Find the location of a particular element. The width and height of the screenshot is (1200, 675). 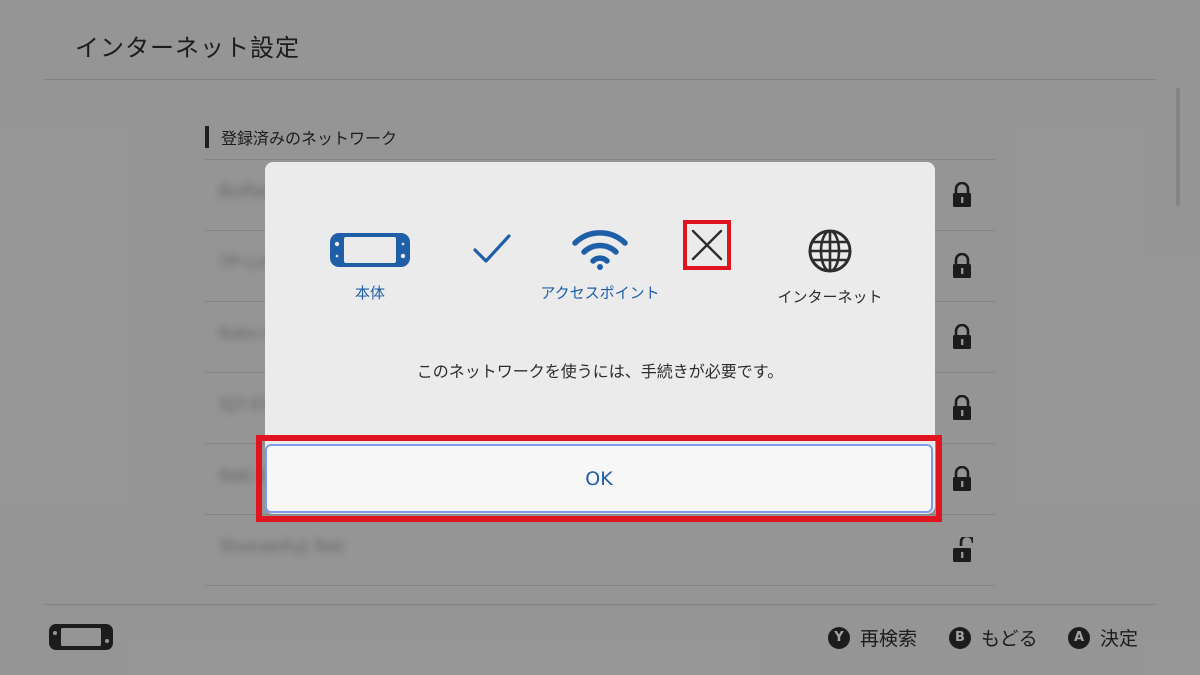

status-internet: インターネット is located at coordinates (830, 267).